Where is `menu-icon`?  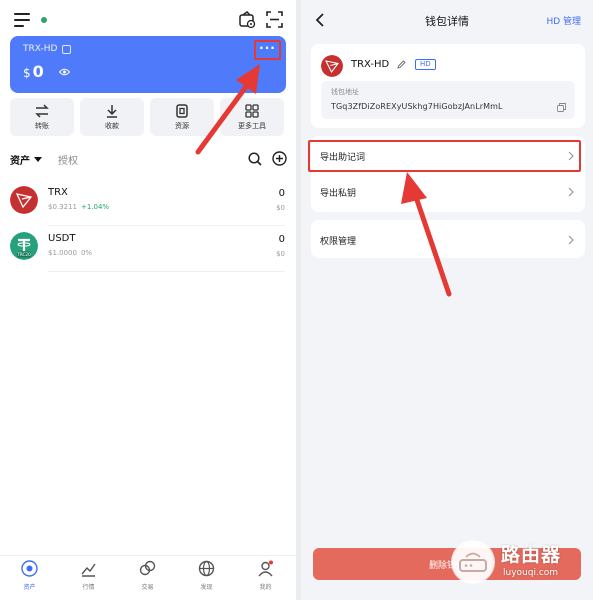 menu-icon is located at coordinates (22, 20).